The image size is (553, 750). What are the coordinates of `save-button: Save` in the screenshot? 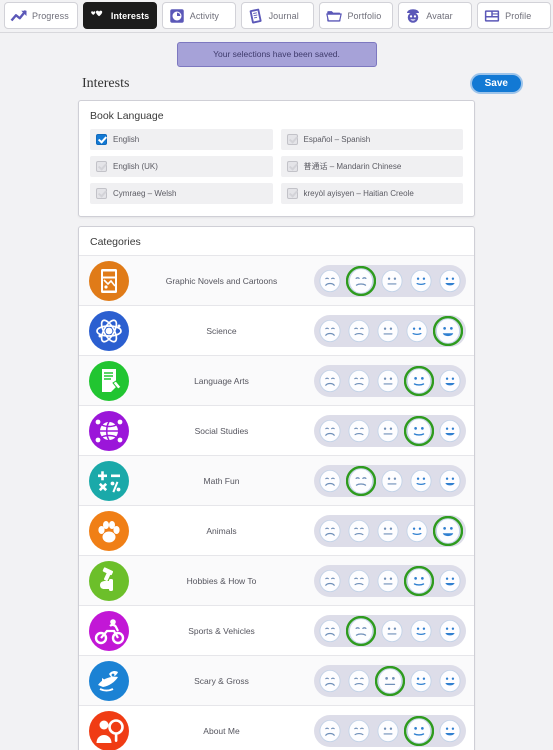 It's located at (496, 83).